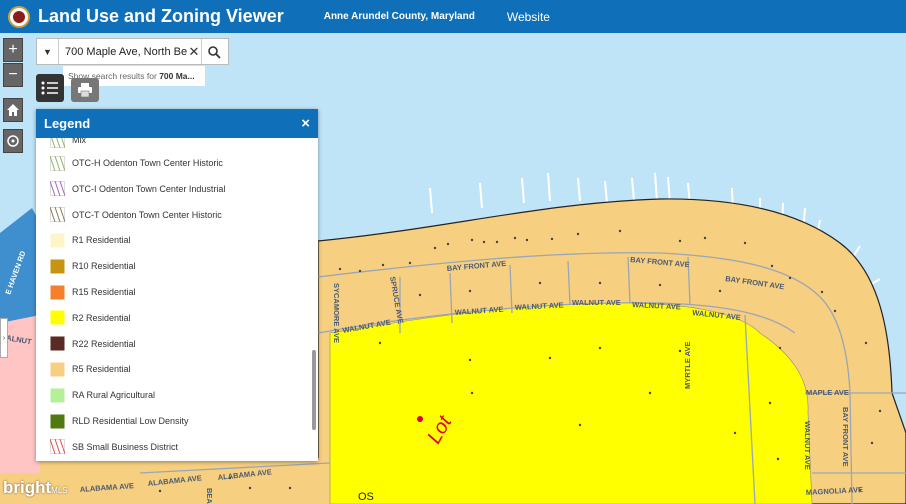  I want to click on label-bay-front-4: BAY FRONT AVE, so click(845, 437).